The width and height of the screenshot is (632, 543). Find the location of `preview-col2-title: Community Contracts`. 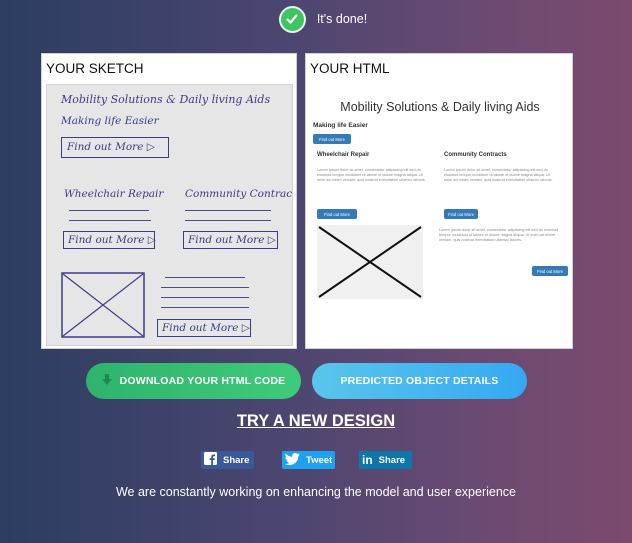

preview-col2-title: Community Contracts is located at coordinates (475, 155).